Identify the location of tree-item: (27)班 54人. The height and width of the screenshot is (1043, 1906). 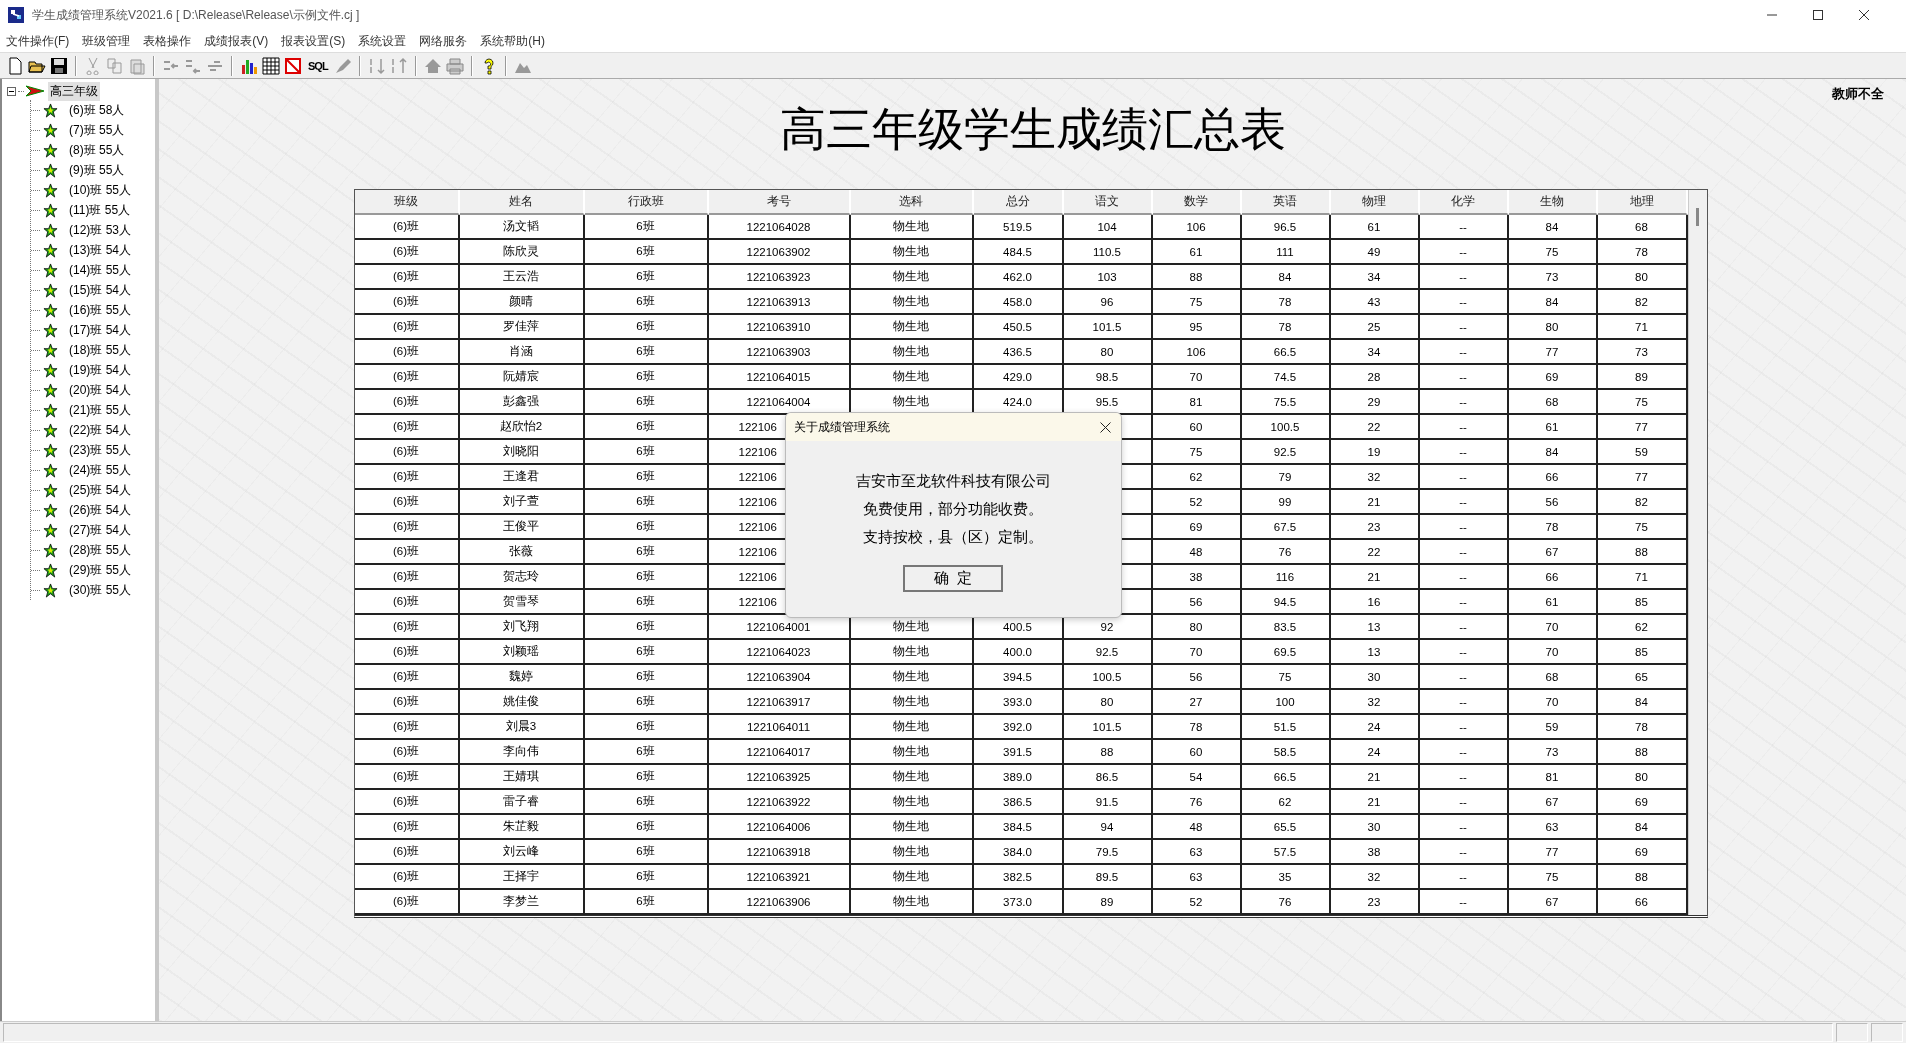
(100, 530).